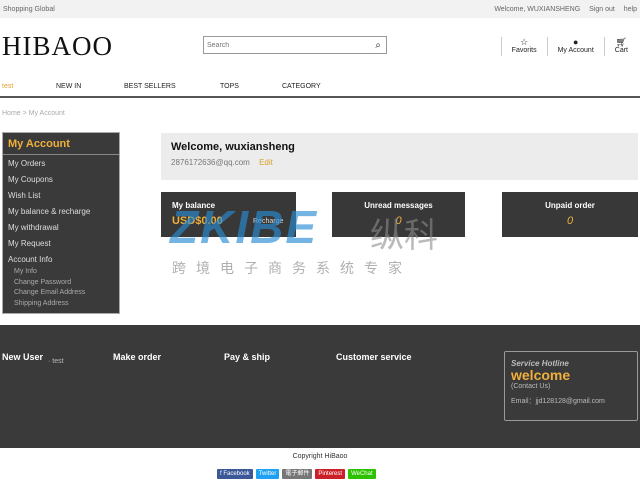 The width and height of the screenshot is (640, 479). Describe the element at coordinates (398, 221) in the screenshot. I see `unread-messages-value: 0` at that location.